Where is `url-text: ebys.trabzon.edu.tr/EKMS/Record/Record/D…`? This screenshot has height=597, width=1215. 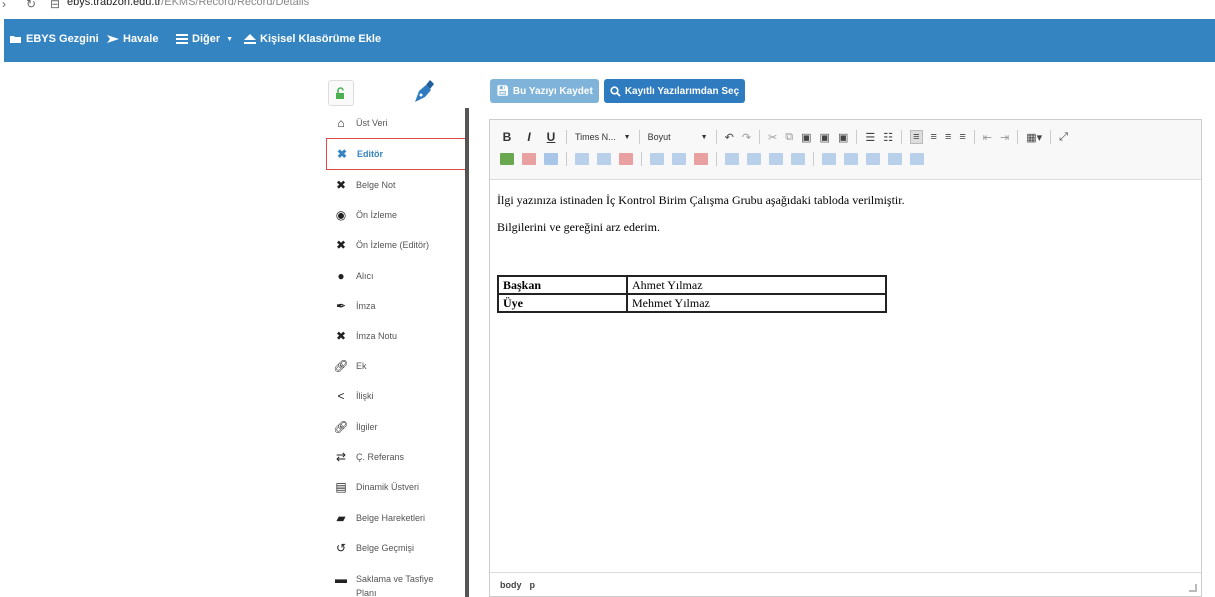 url-text: ebys.trabzon.edu.tr/EKMS/Record/Record/D… is located at coordinates (188, 4).